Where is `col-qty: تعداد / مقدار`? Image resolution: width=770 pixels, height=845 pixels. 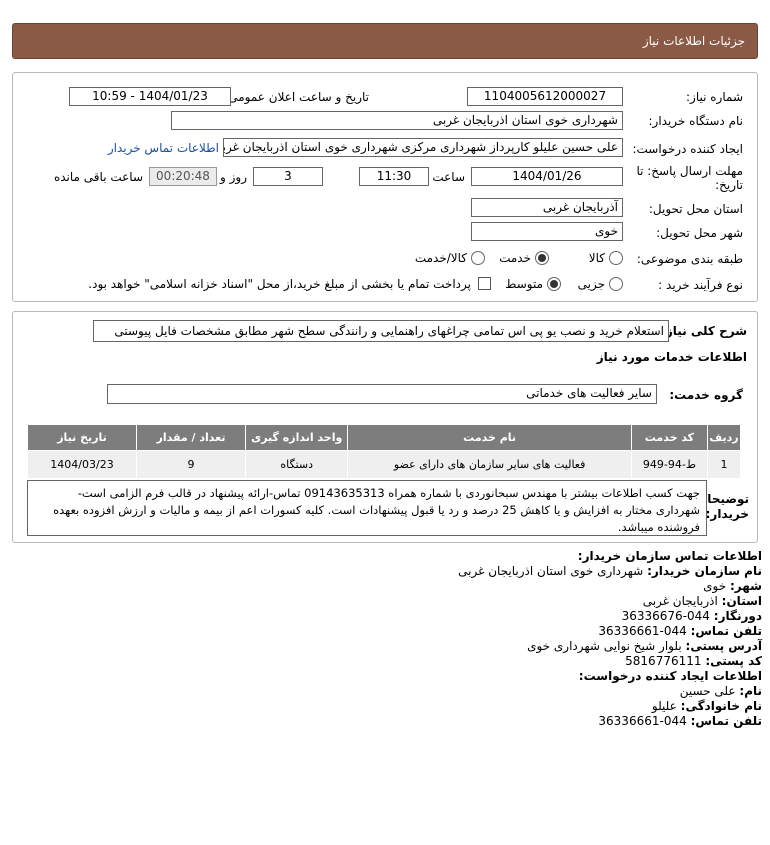 col-qty: تعداد / مقدار is located at coordinates (191, 437).